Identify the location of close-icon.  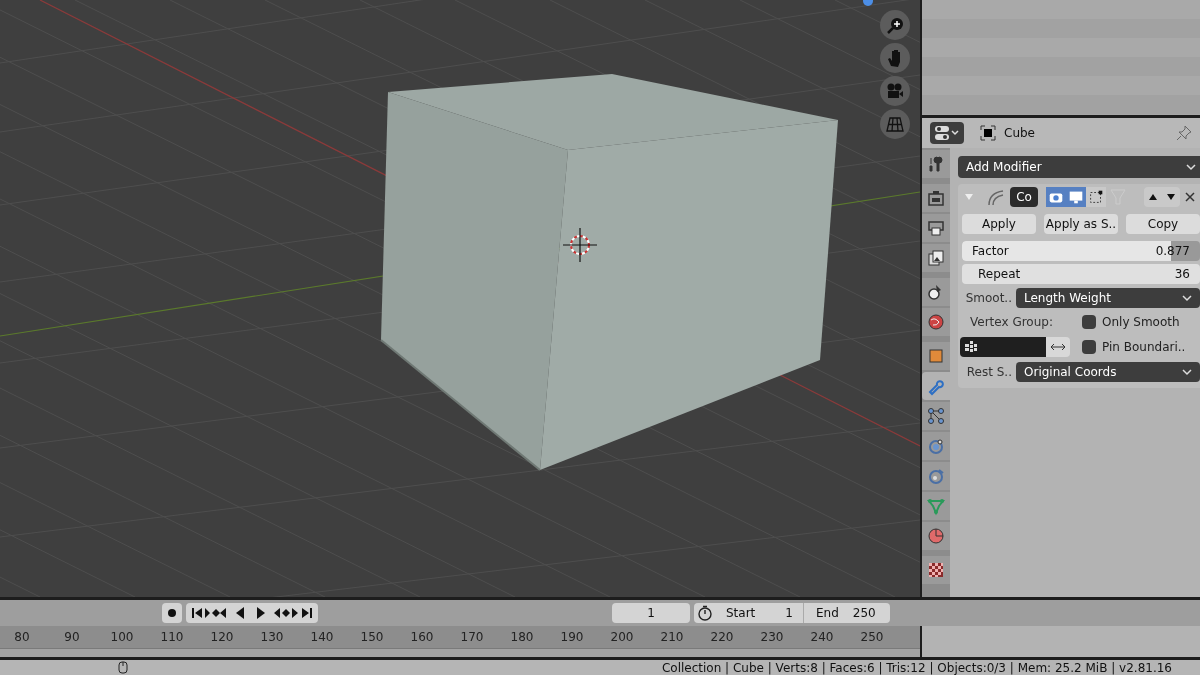
(1190, 197).